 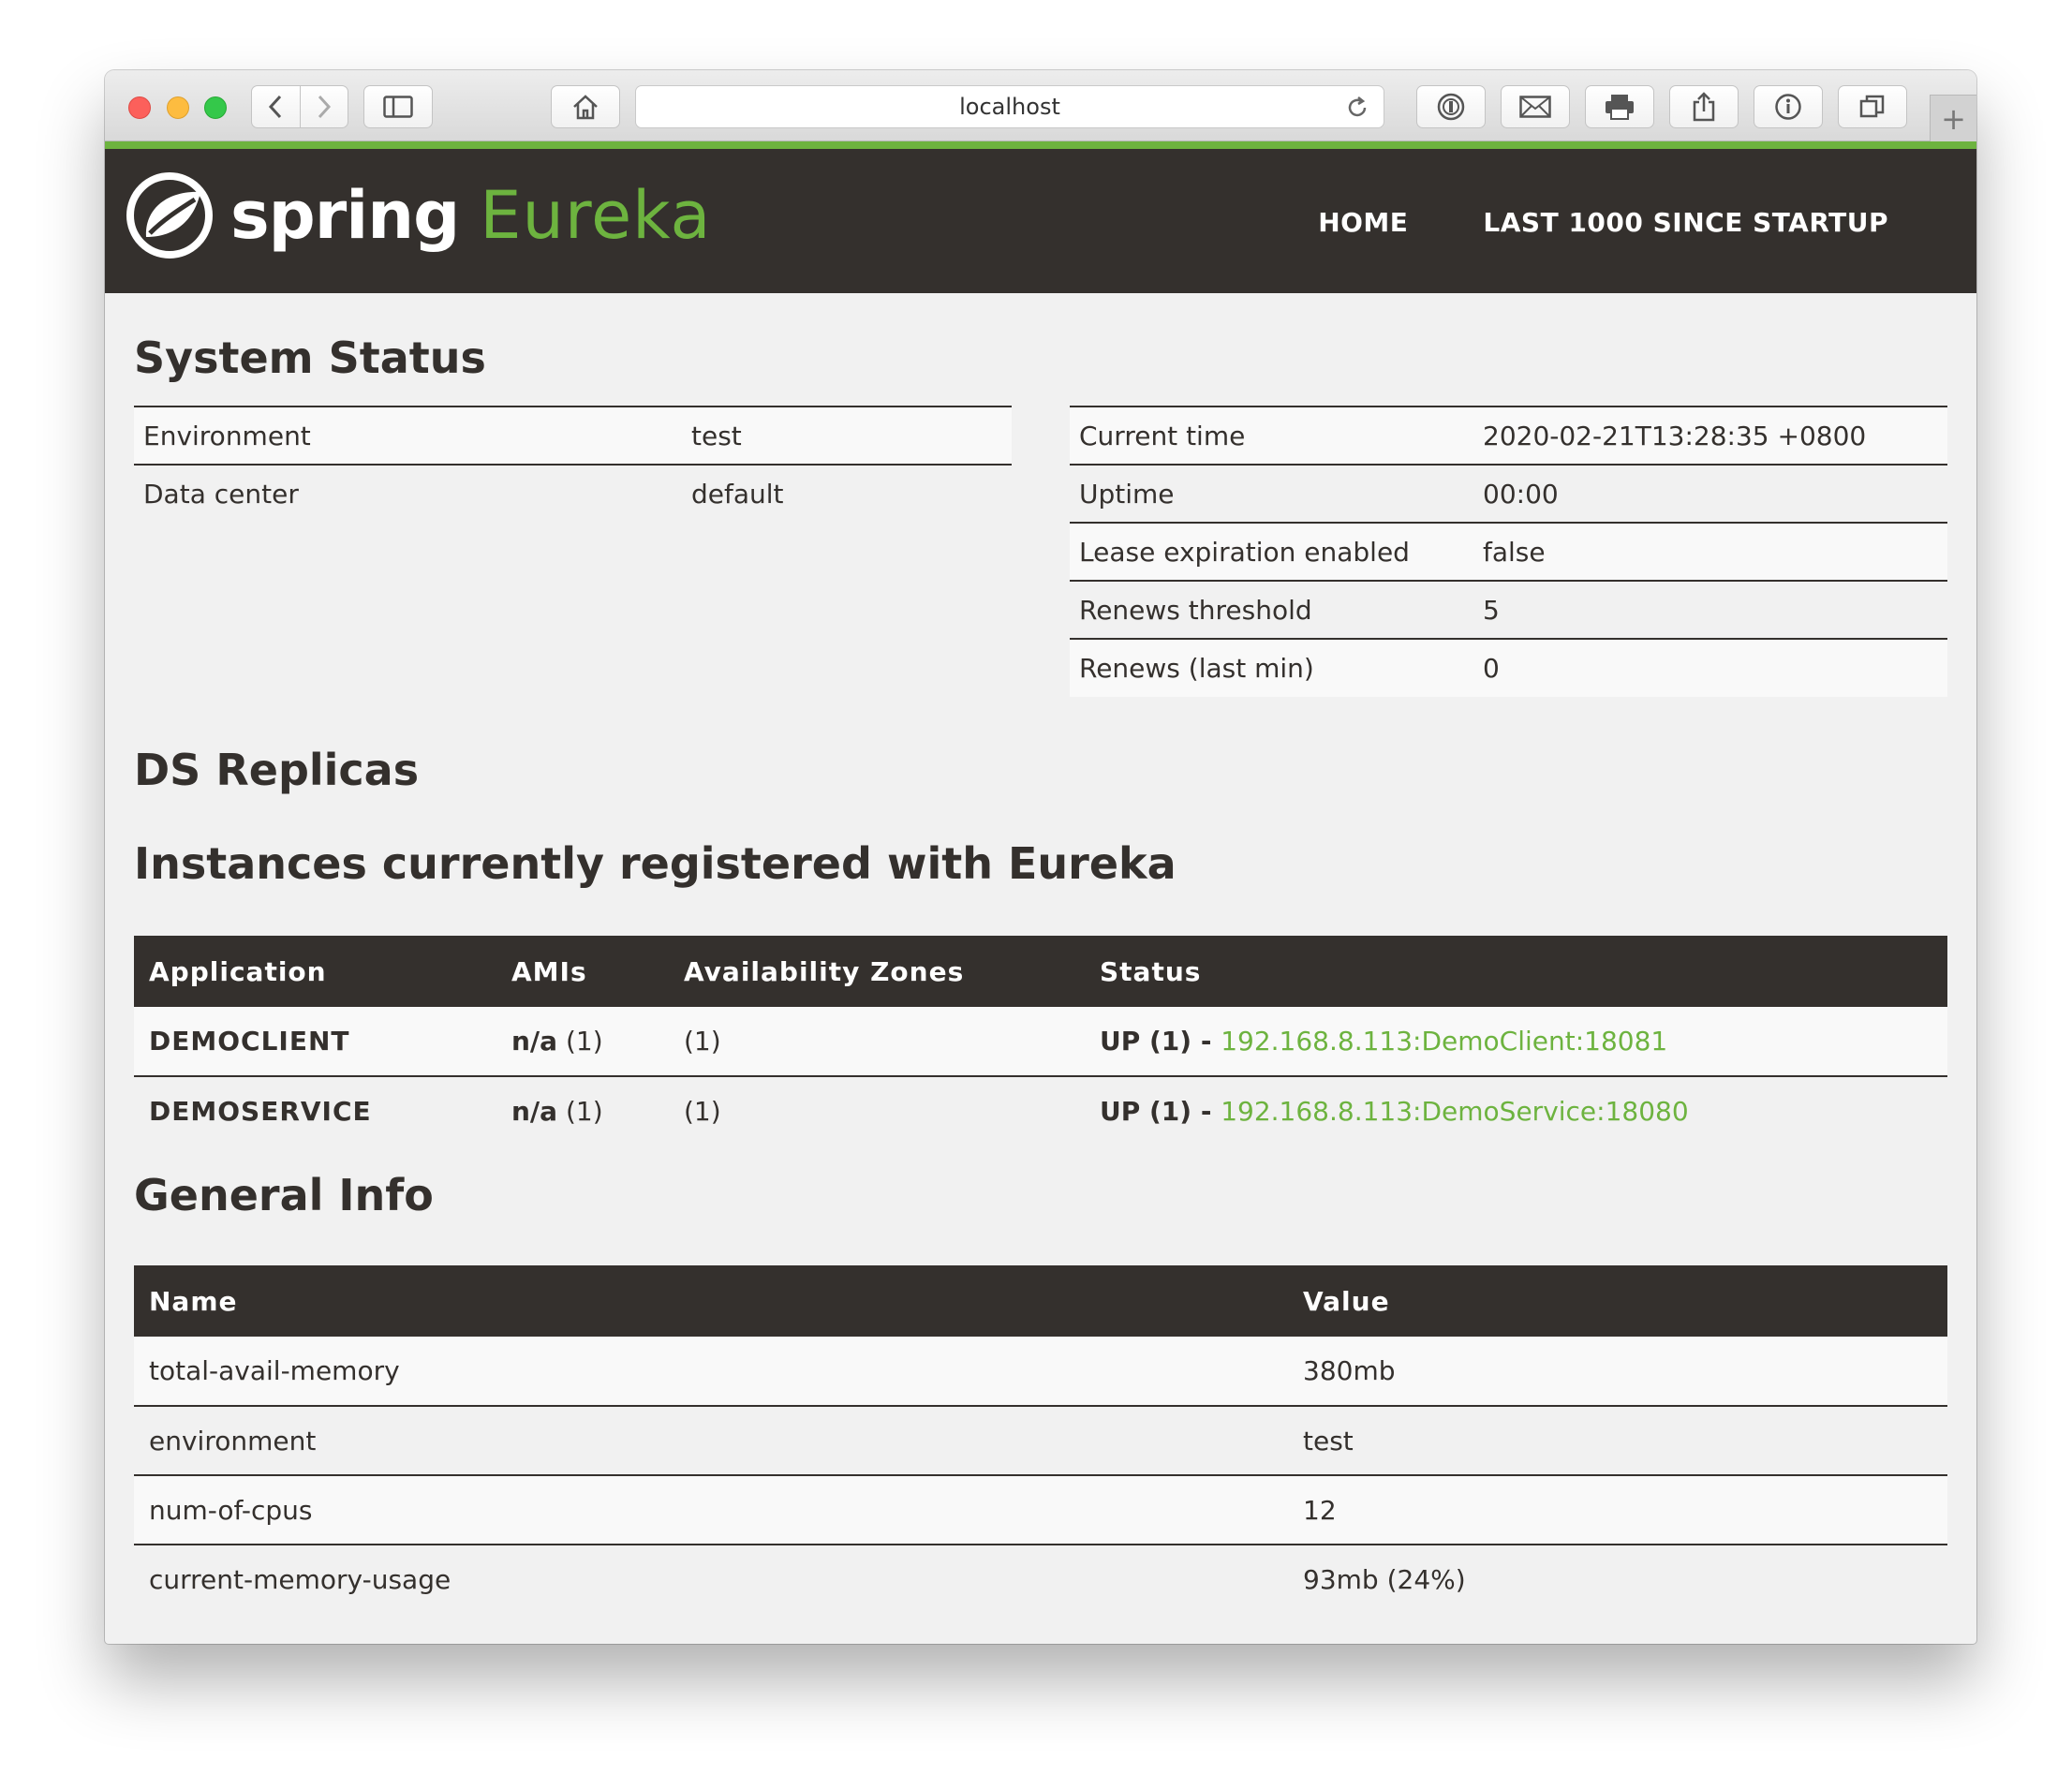 I want to click on address-text: localhost, so click(x=1009, y=107).